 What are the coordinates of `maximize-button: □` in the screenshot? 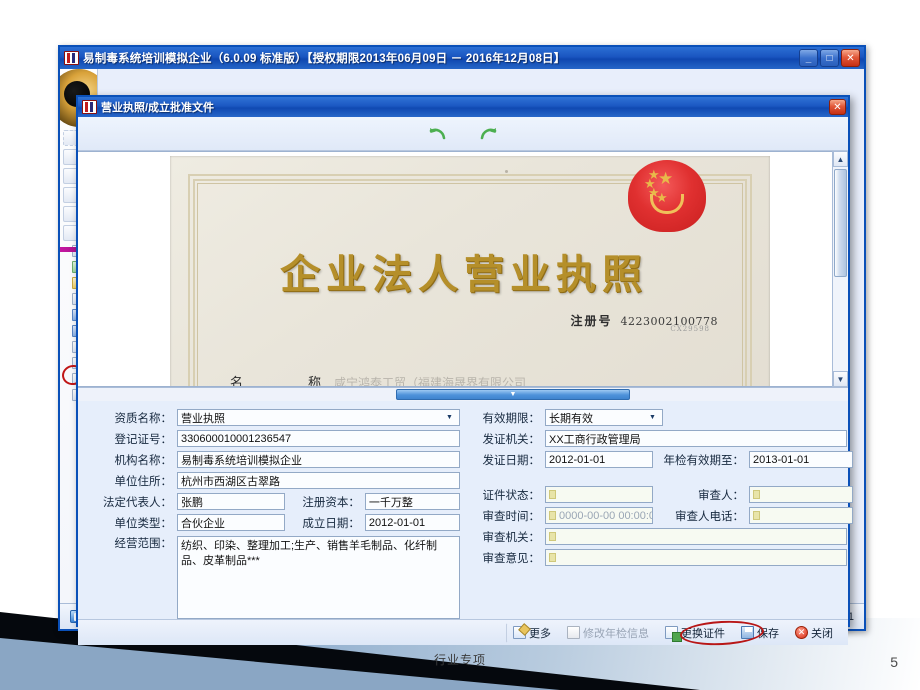 It's located at (829, 58).